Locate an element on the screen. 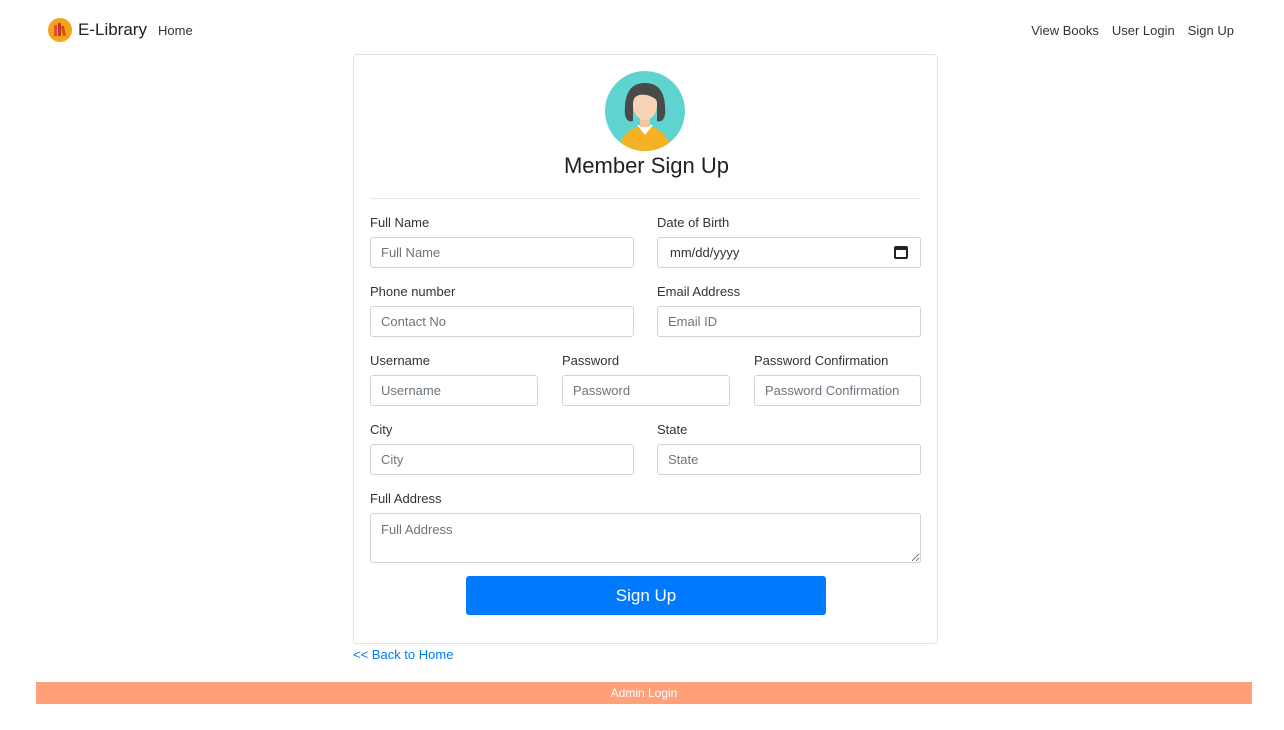  nav-right-links: View Books User Login Sign Up is located at coordinates (1132, 30).